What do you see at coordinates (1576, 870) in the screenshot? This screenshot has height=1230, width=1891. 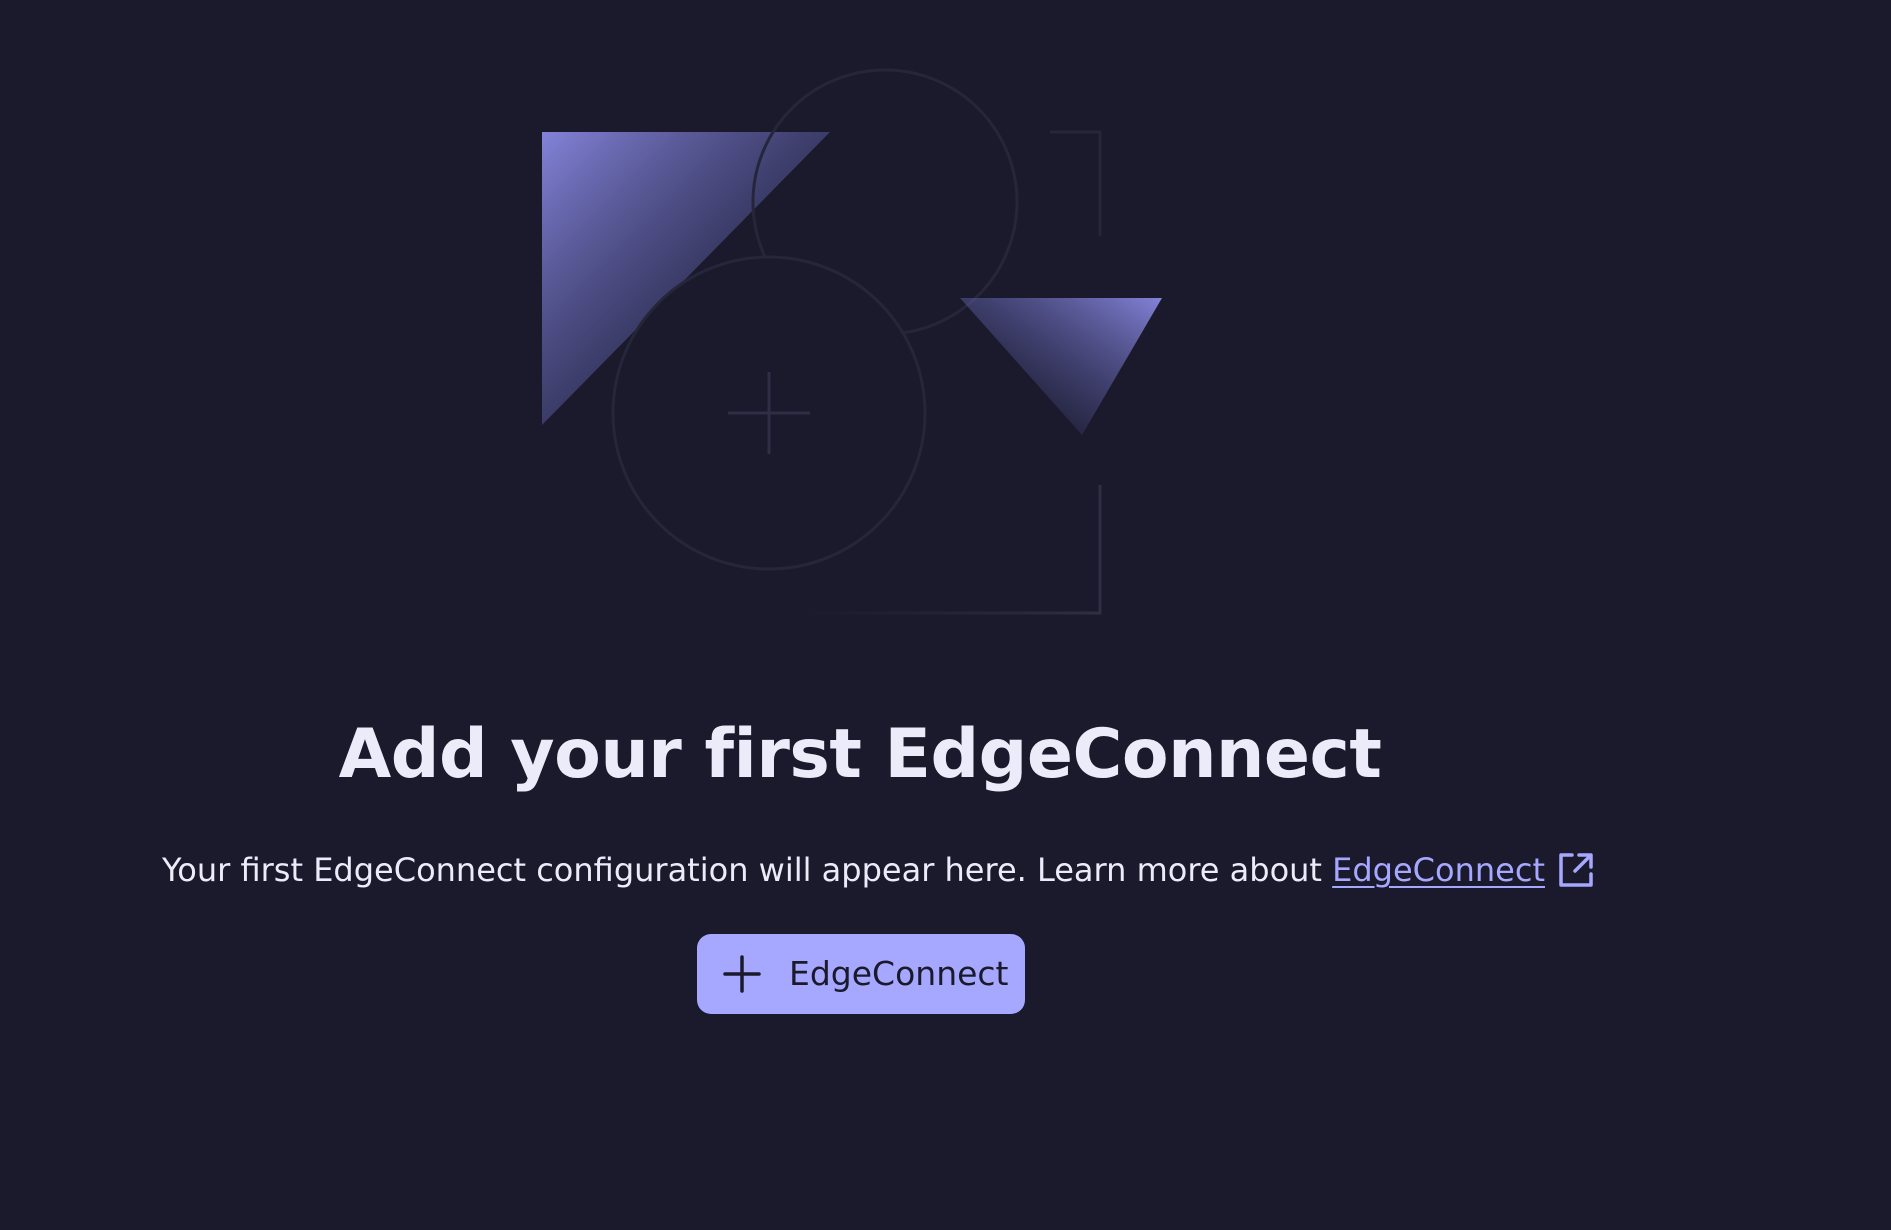 I see `external-link-icon` at bounding box center [1576, 870].